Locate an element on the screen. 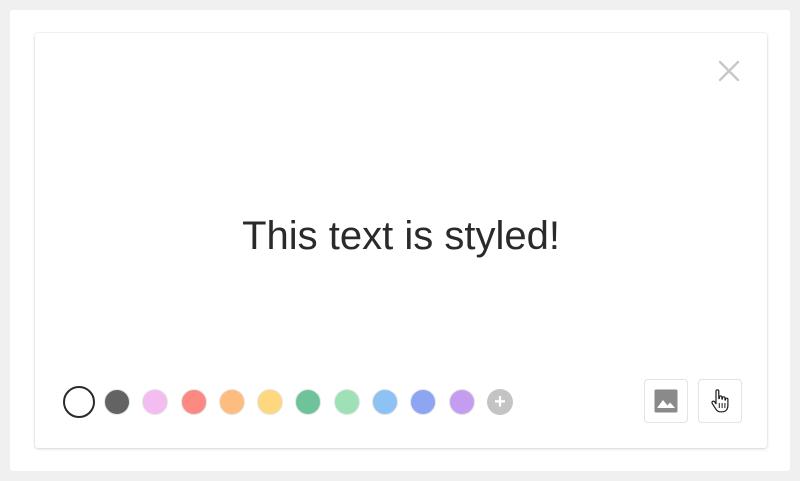 The height and width of the screenshot is (481, 800). add-color-button: + is located at coordinates (499, 402).